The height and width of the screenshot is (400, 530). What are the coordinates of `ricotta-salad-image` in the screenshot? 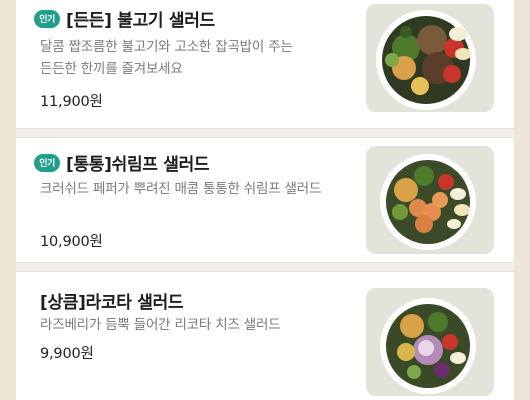 It's located at (430, 342).